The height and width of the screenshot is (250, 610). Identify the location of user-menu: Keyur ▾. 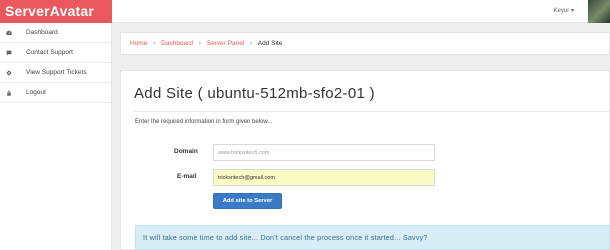
(564, 10).